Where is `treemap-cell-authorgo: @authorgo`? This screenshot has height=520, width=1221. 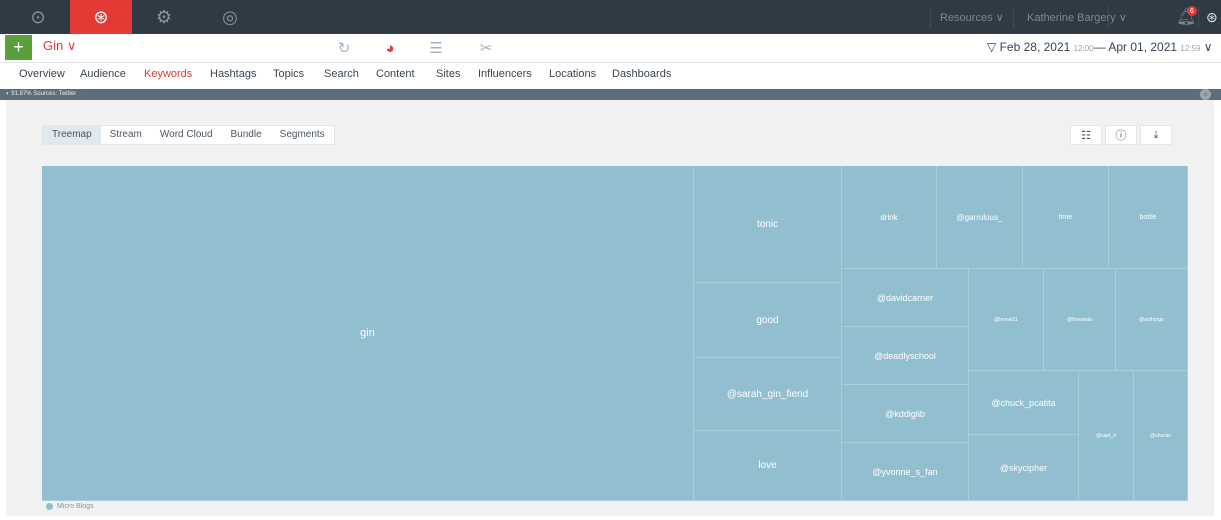 treemap-cell-authorgo: @authorgo is located at coordinates (1152, 320).